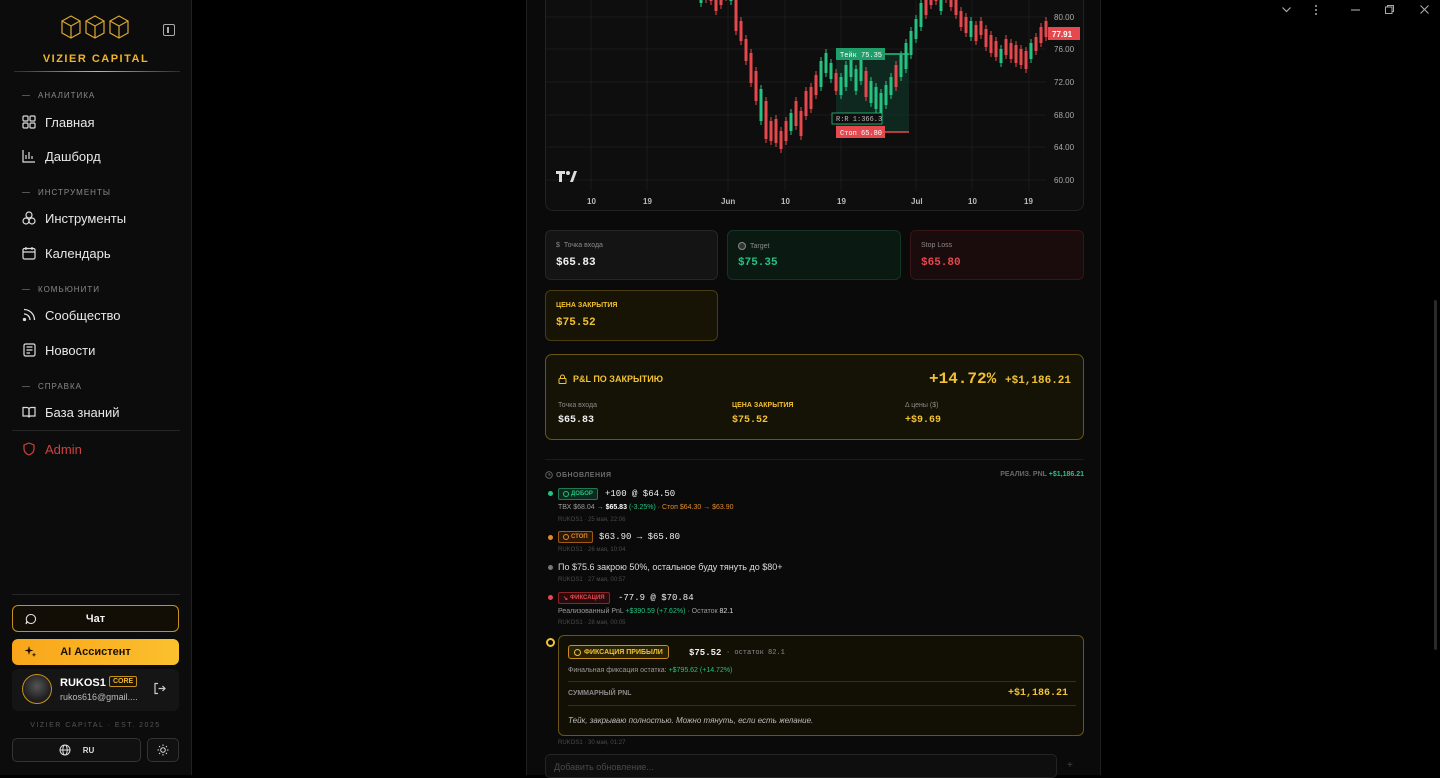  I want to click on chat-button: Чат, so click(95, 618).